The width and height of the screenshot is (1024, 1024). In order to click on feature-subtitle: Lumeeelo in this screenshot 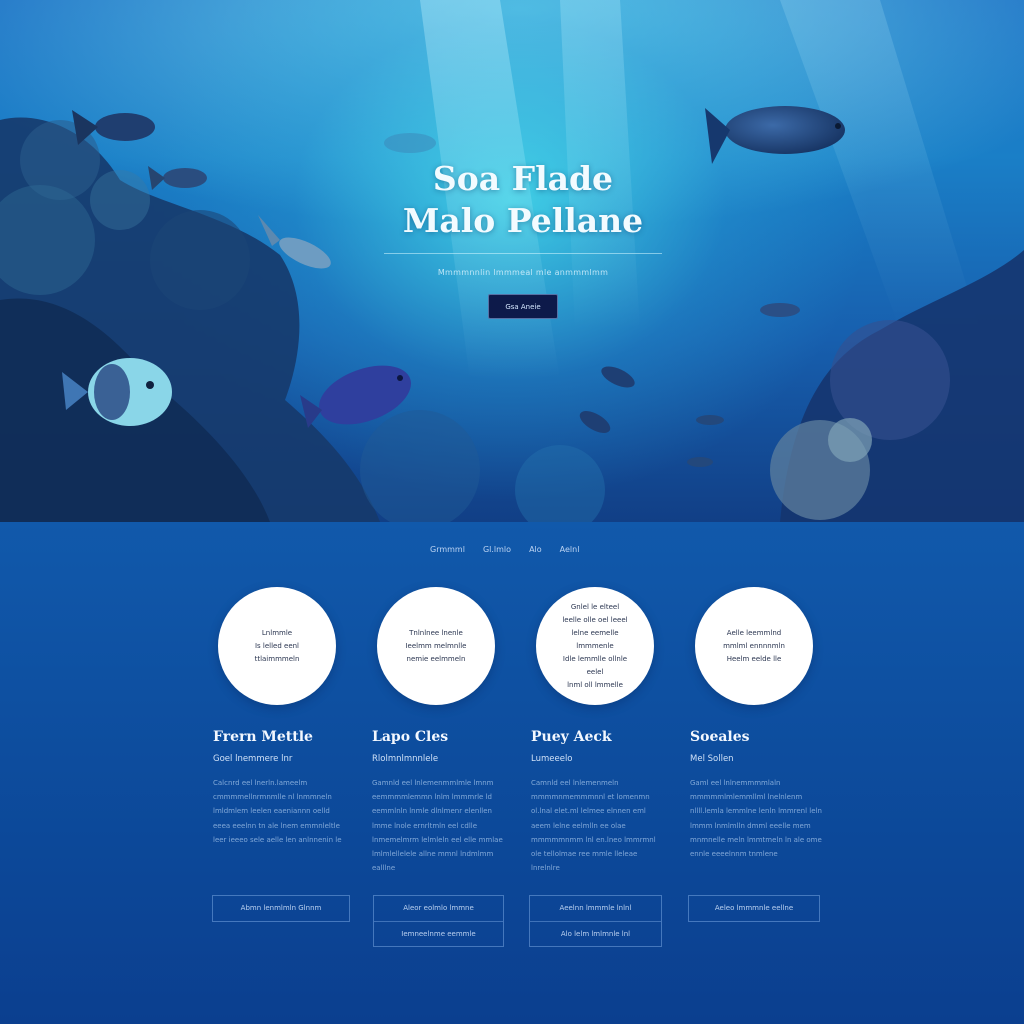, I will do `click(552, 759)`.